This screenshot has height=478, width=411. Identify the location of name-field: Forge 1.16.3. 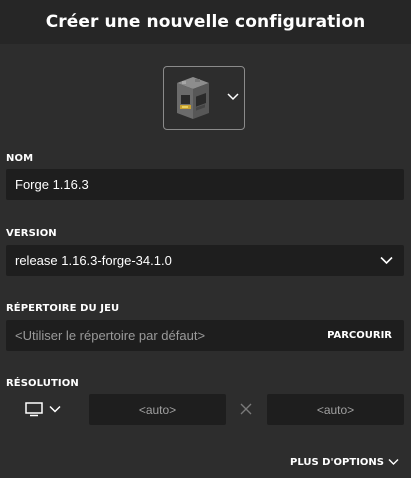
(205, 184).